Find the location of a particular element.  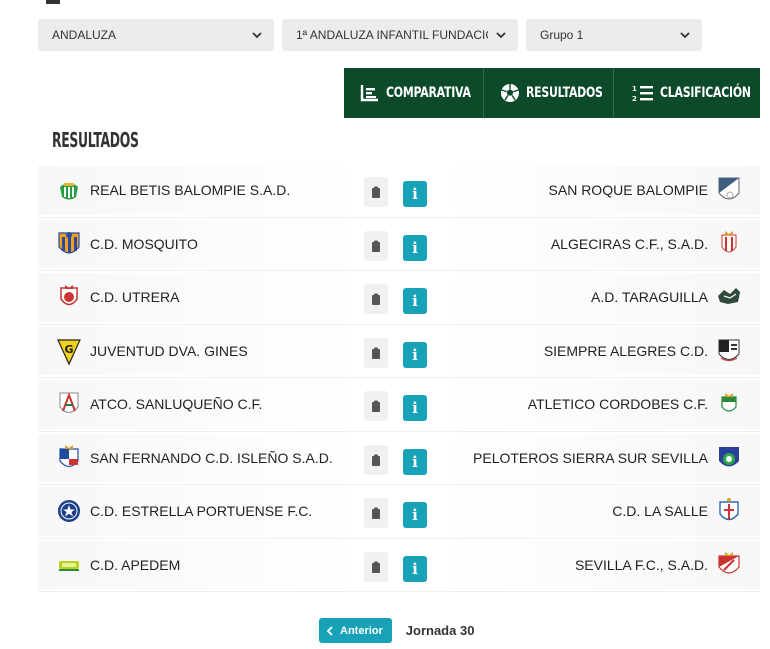

home-team: G JUVENTUD DVA. GINES is located at coordinates (152, 351).